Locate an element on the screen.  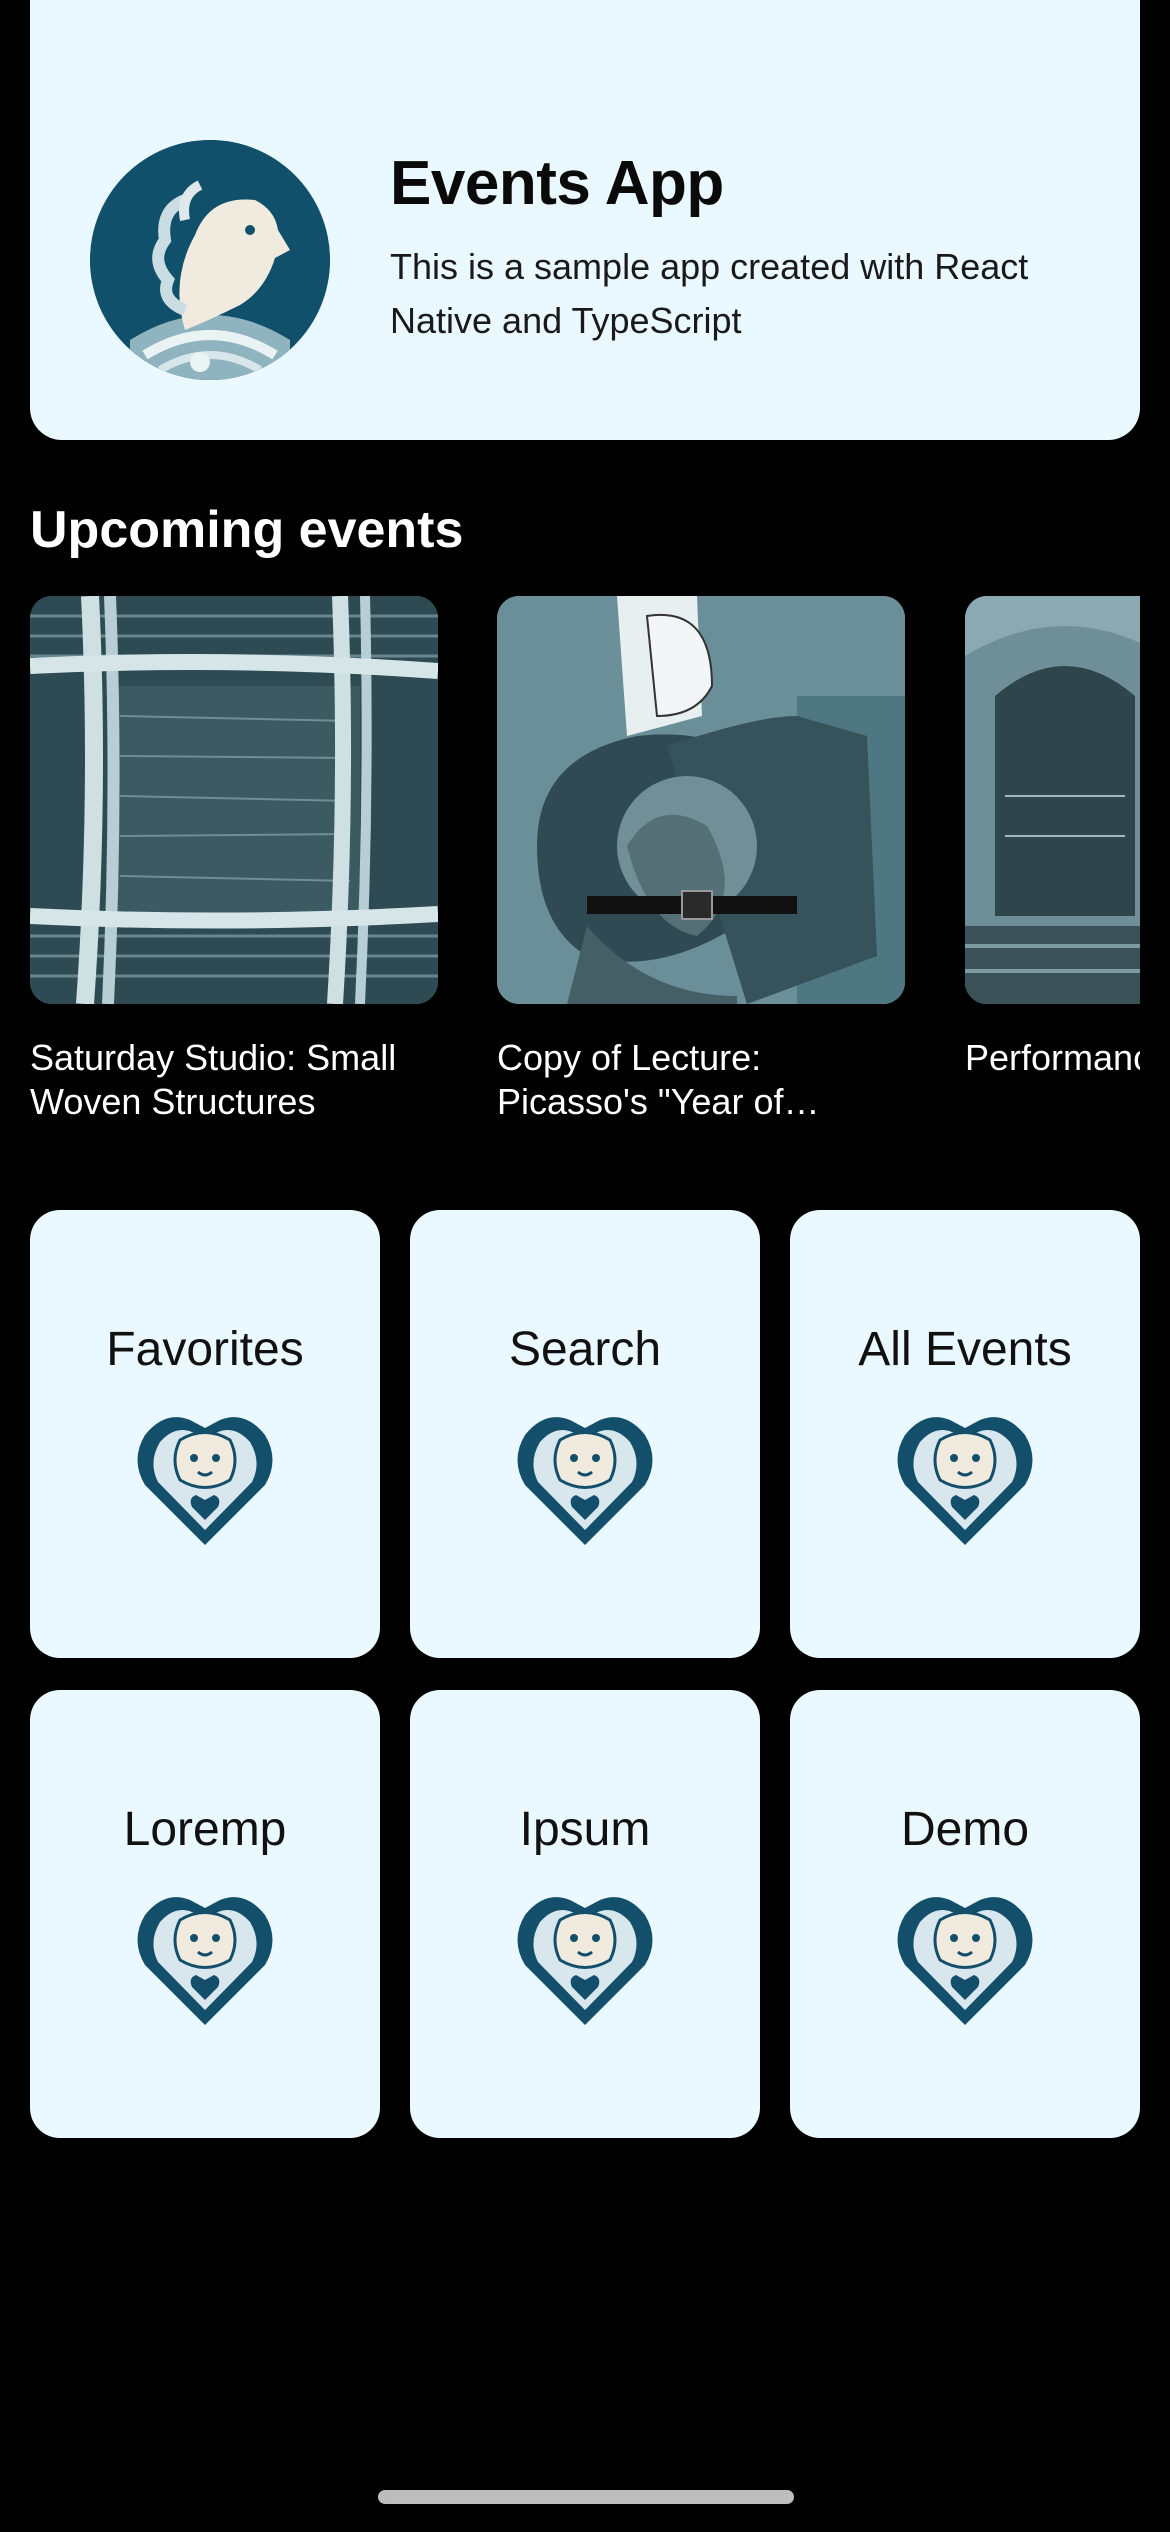
tile-all-events: All Events is located at coordinates (965, 1434).